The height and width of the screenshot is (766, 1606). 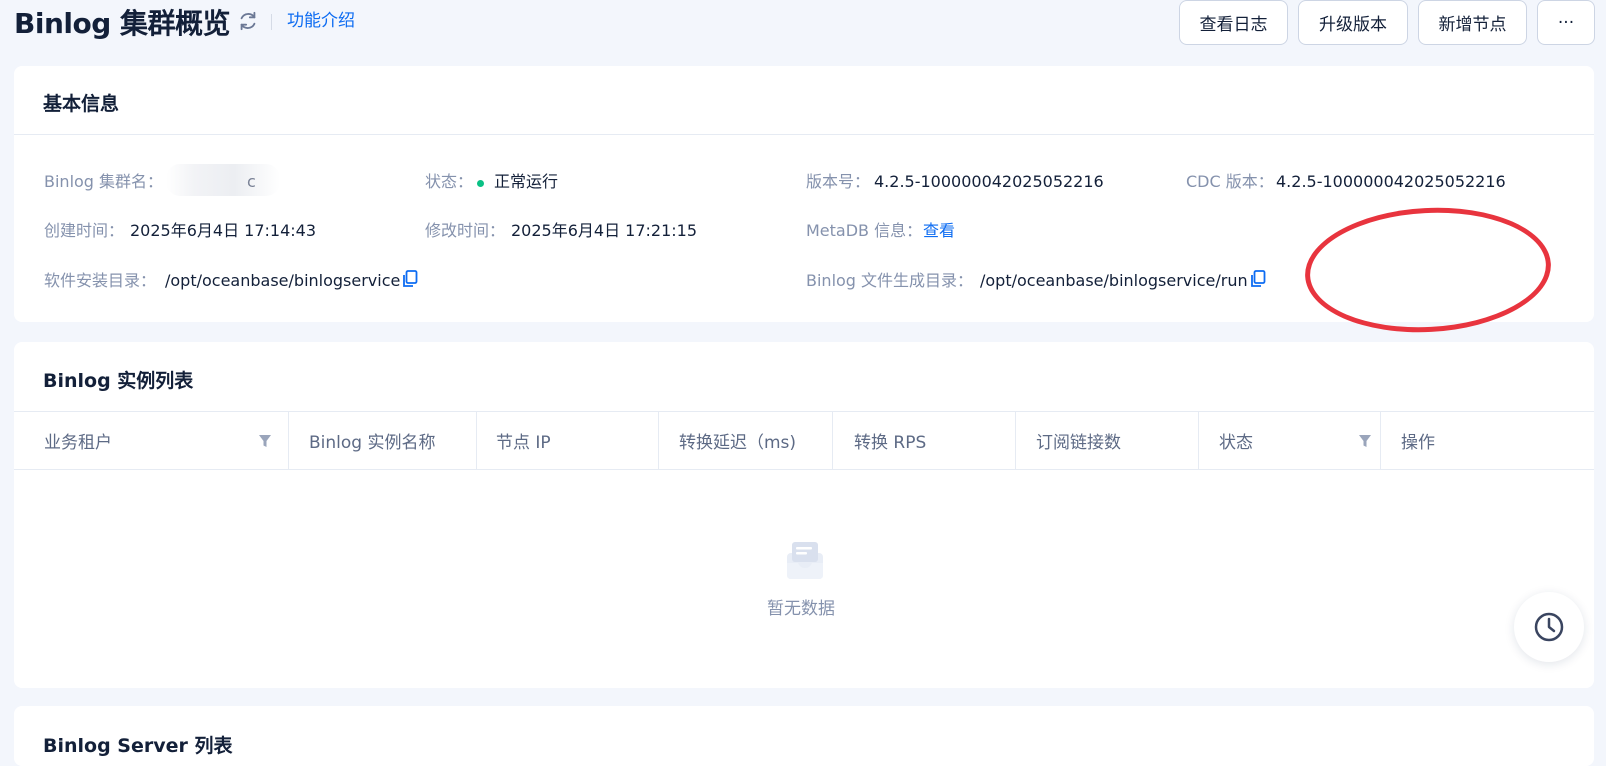 What do you see at coordinates (449, 181) in the screenshot?
I see `status-label: 状态：` at bounding box center [449, 181].